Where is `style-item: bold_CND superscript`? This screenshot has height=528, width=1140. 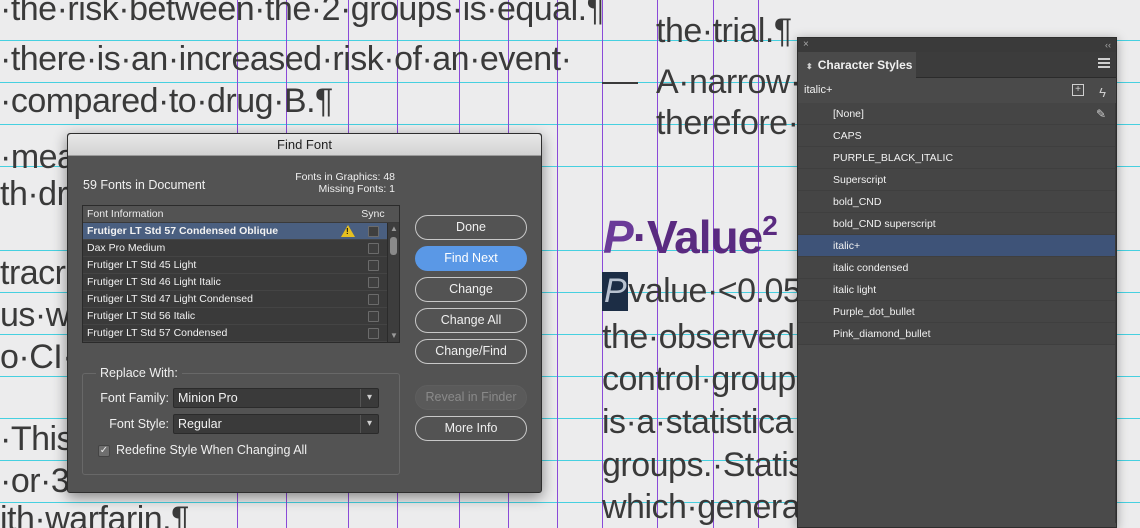
style-item: bold_CND superscript is located at coordinates (957, 224).